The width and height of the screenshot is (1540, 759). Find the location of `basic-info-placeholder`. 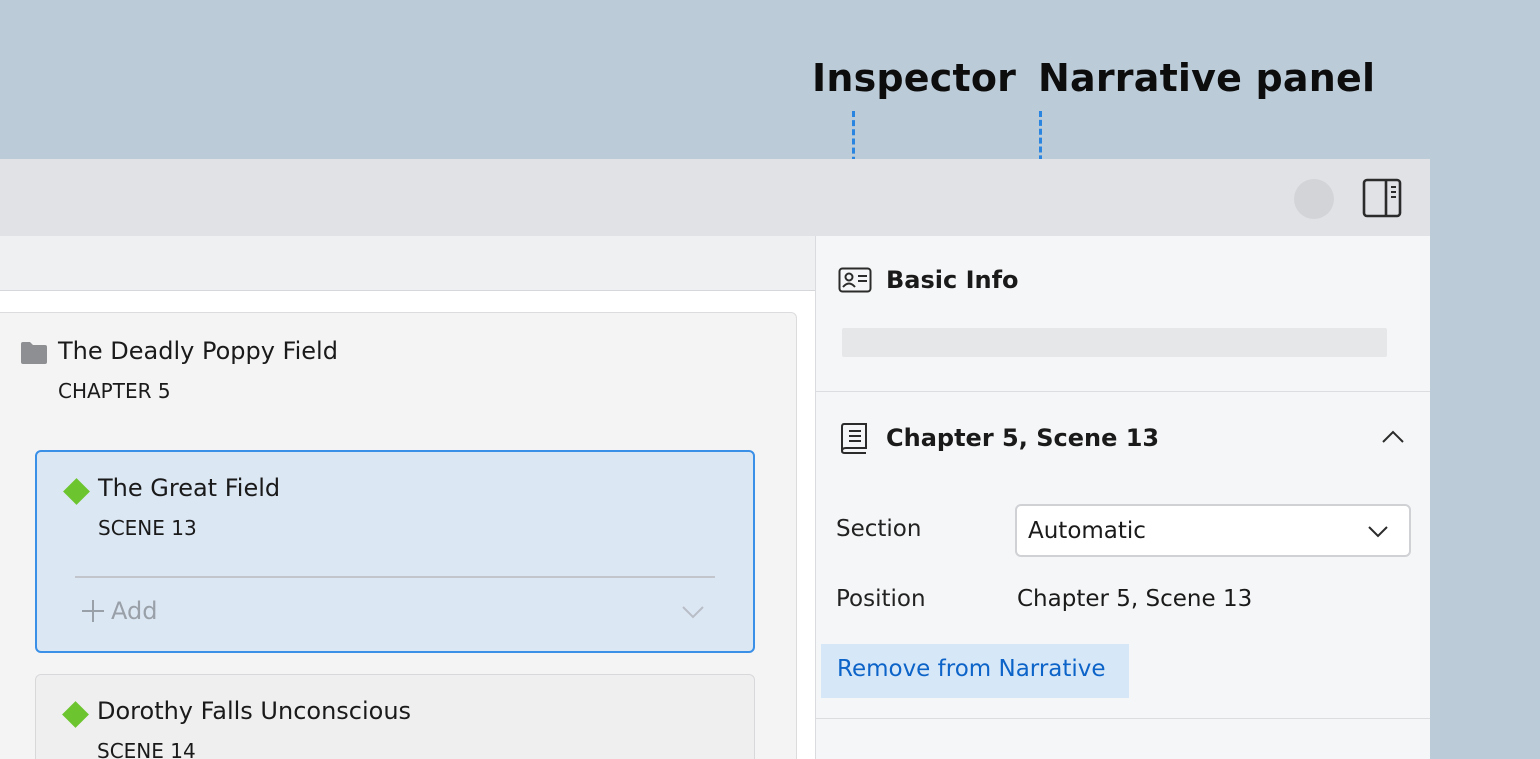

basic-info-placeholder is located at coordinates (1114, 342).